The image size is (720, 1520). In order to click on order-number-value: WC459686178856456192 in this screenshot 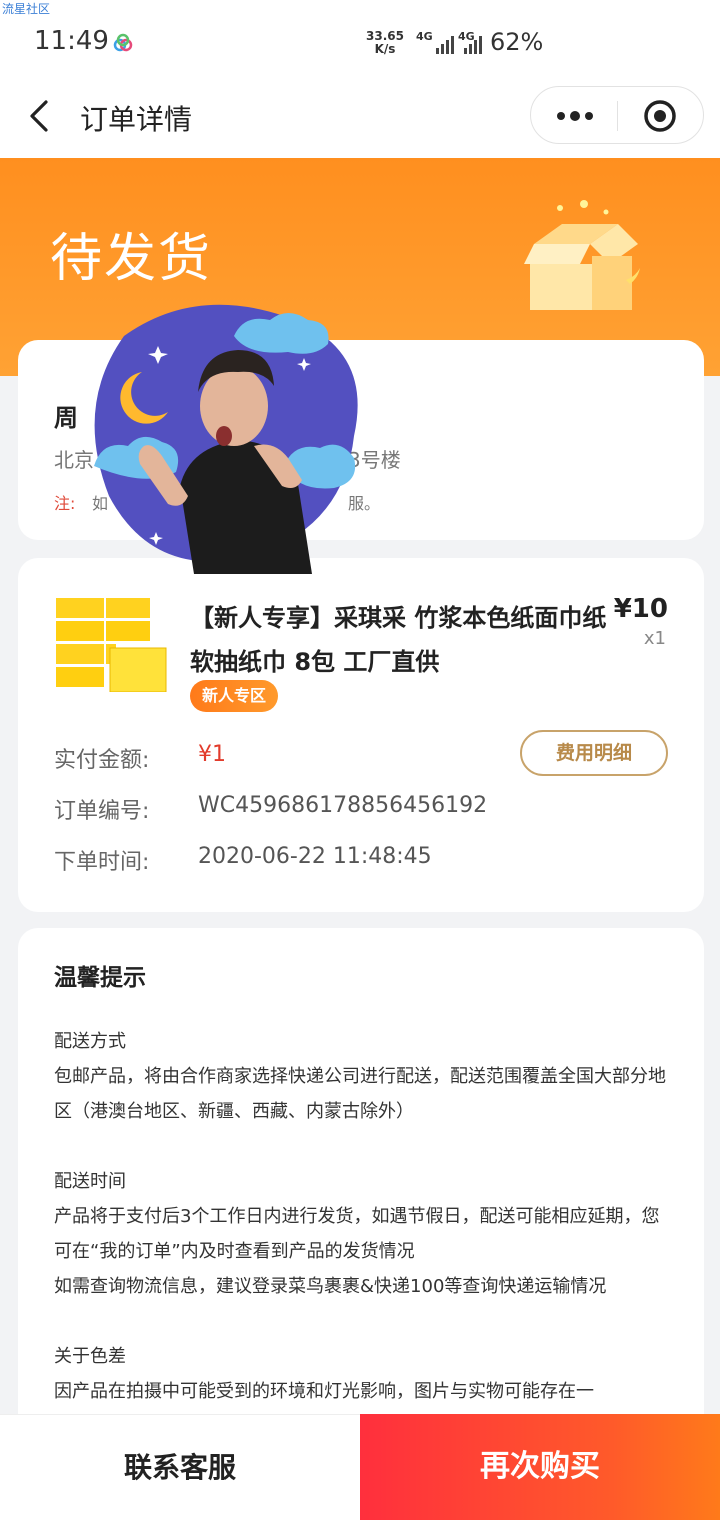, I will do `click(343, 805)`.